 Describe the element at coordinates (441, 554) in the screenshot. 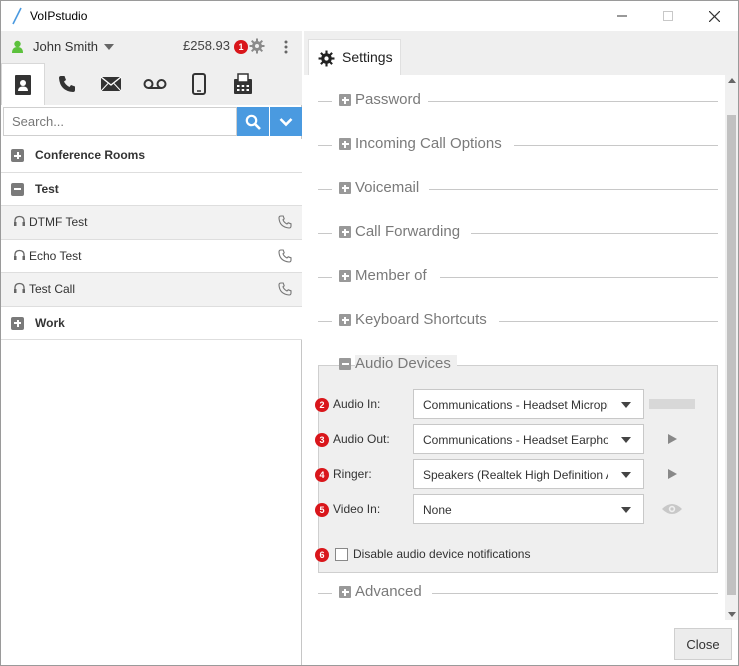

I see `disable-notifications-label: Disable audio device notifications` at that location.